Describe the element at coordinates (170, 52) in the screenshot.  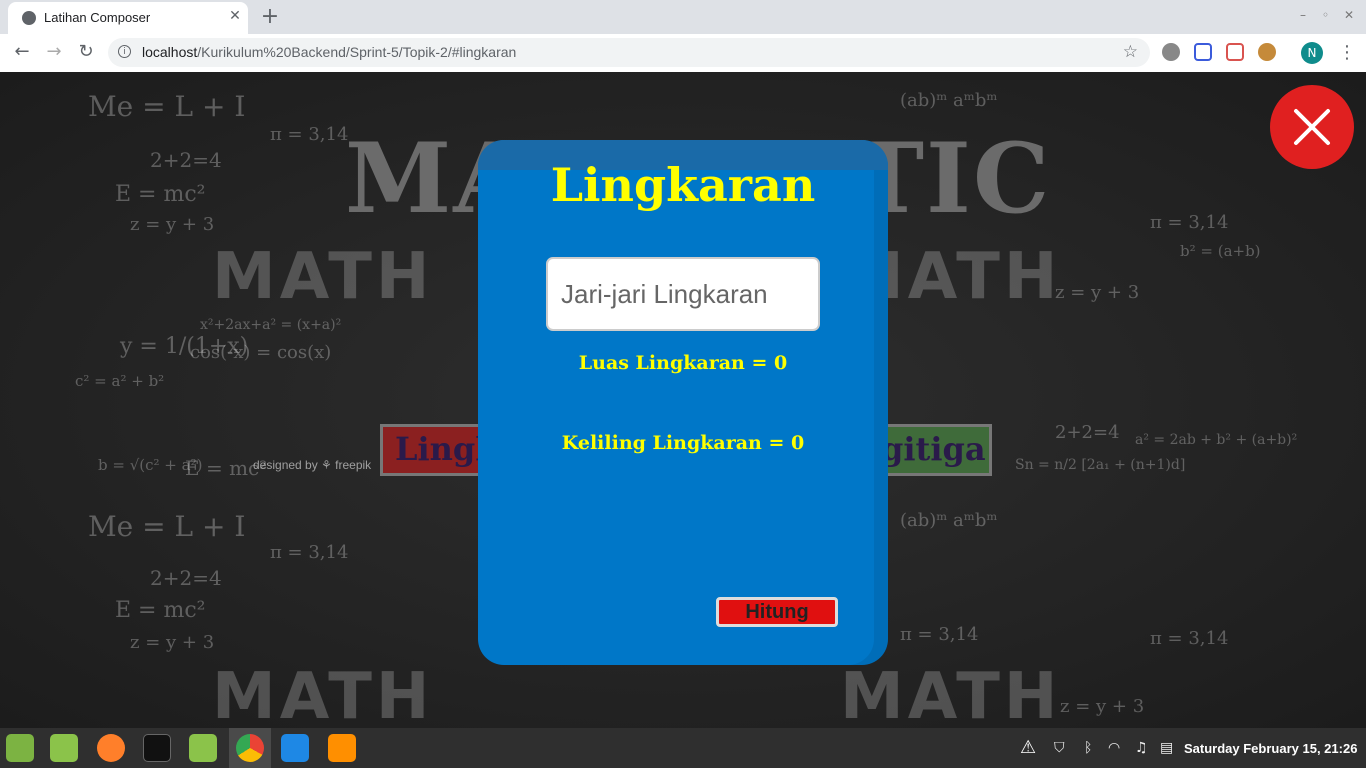
I see `url-host: localhost` at that location.